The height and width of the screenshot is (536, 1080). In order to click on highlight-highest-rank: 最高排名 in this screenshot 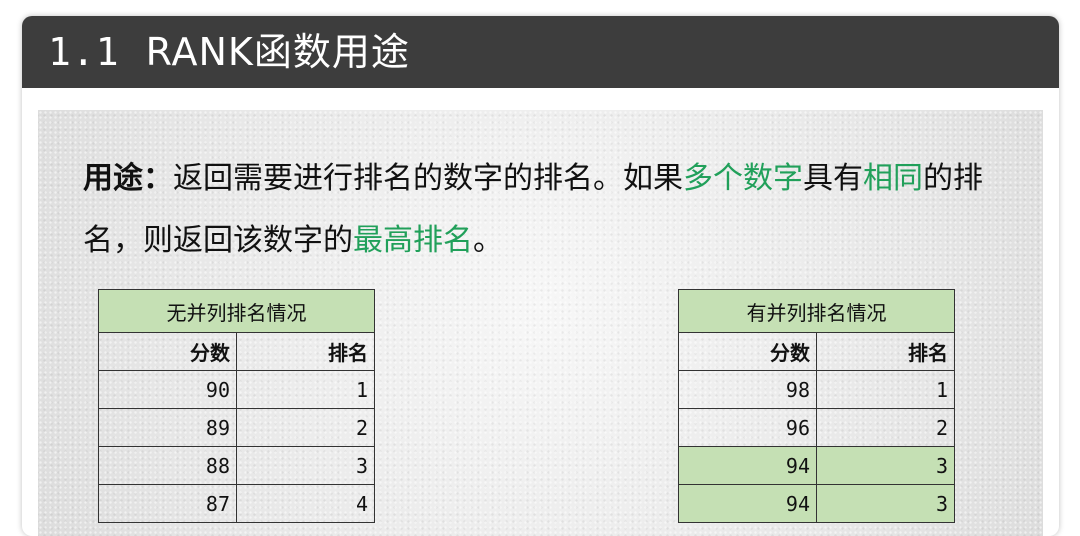, I will do `click(413, 240)`.